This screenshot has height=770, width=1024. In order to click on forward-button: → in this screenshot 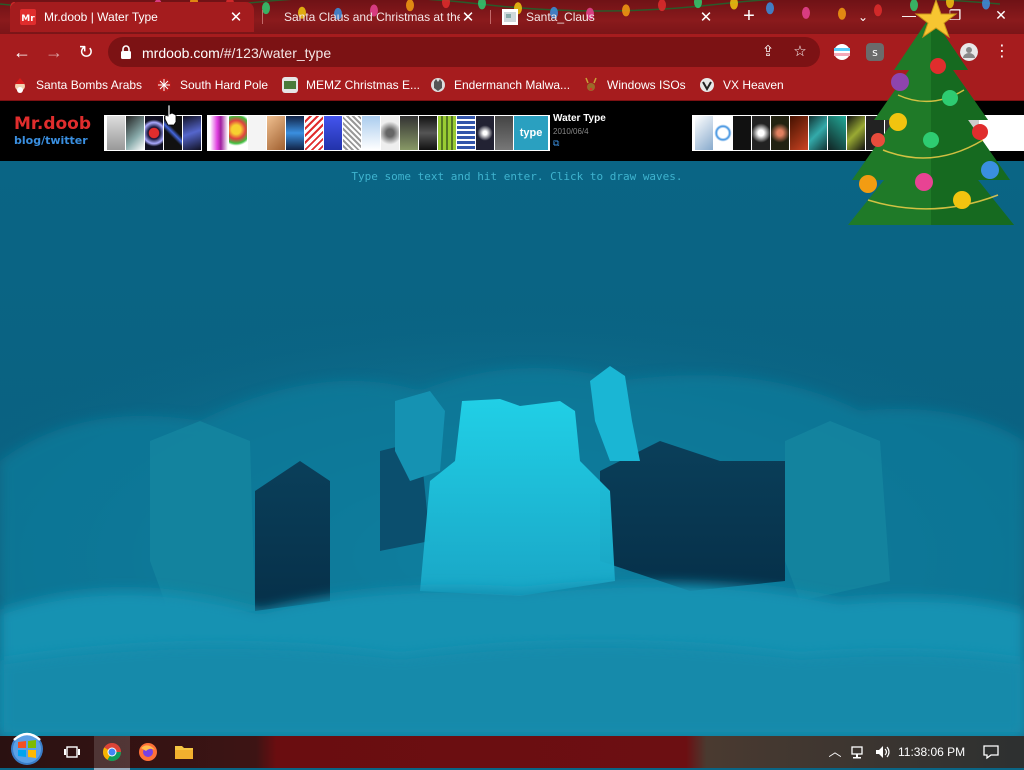, I will do `click(54, 52)`.